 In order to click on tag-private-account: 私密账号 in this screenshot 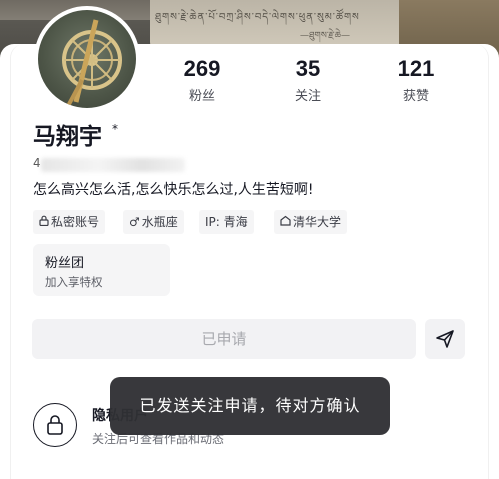, I will do `click(69, 222)`.